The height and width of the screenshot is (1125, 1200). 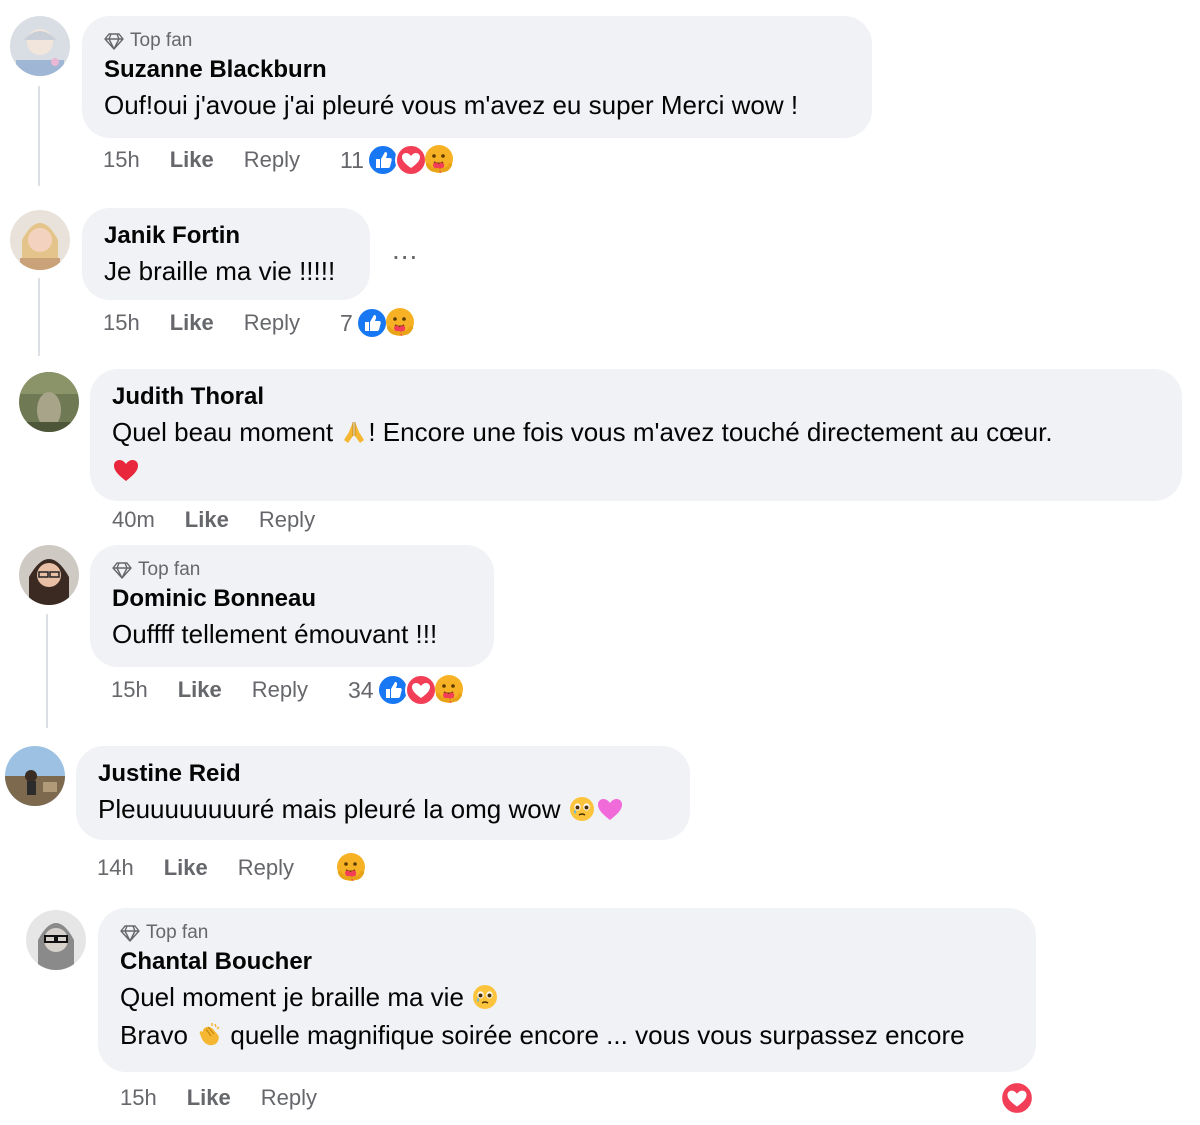 What do you see at coordinates (233, 520) in the screenshot?
I see `comment-actions: 40m Like Reply` at bounding box center [233, 520].